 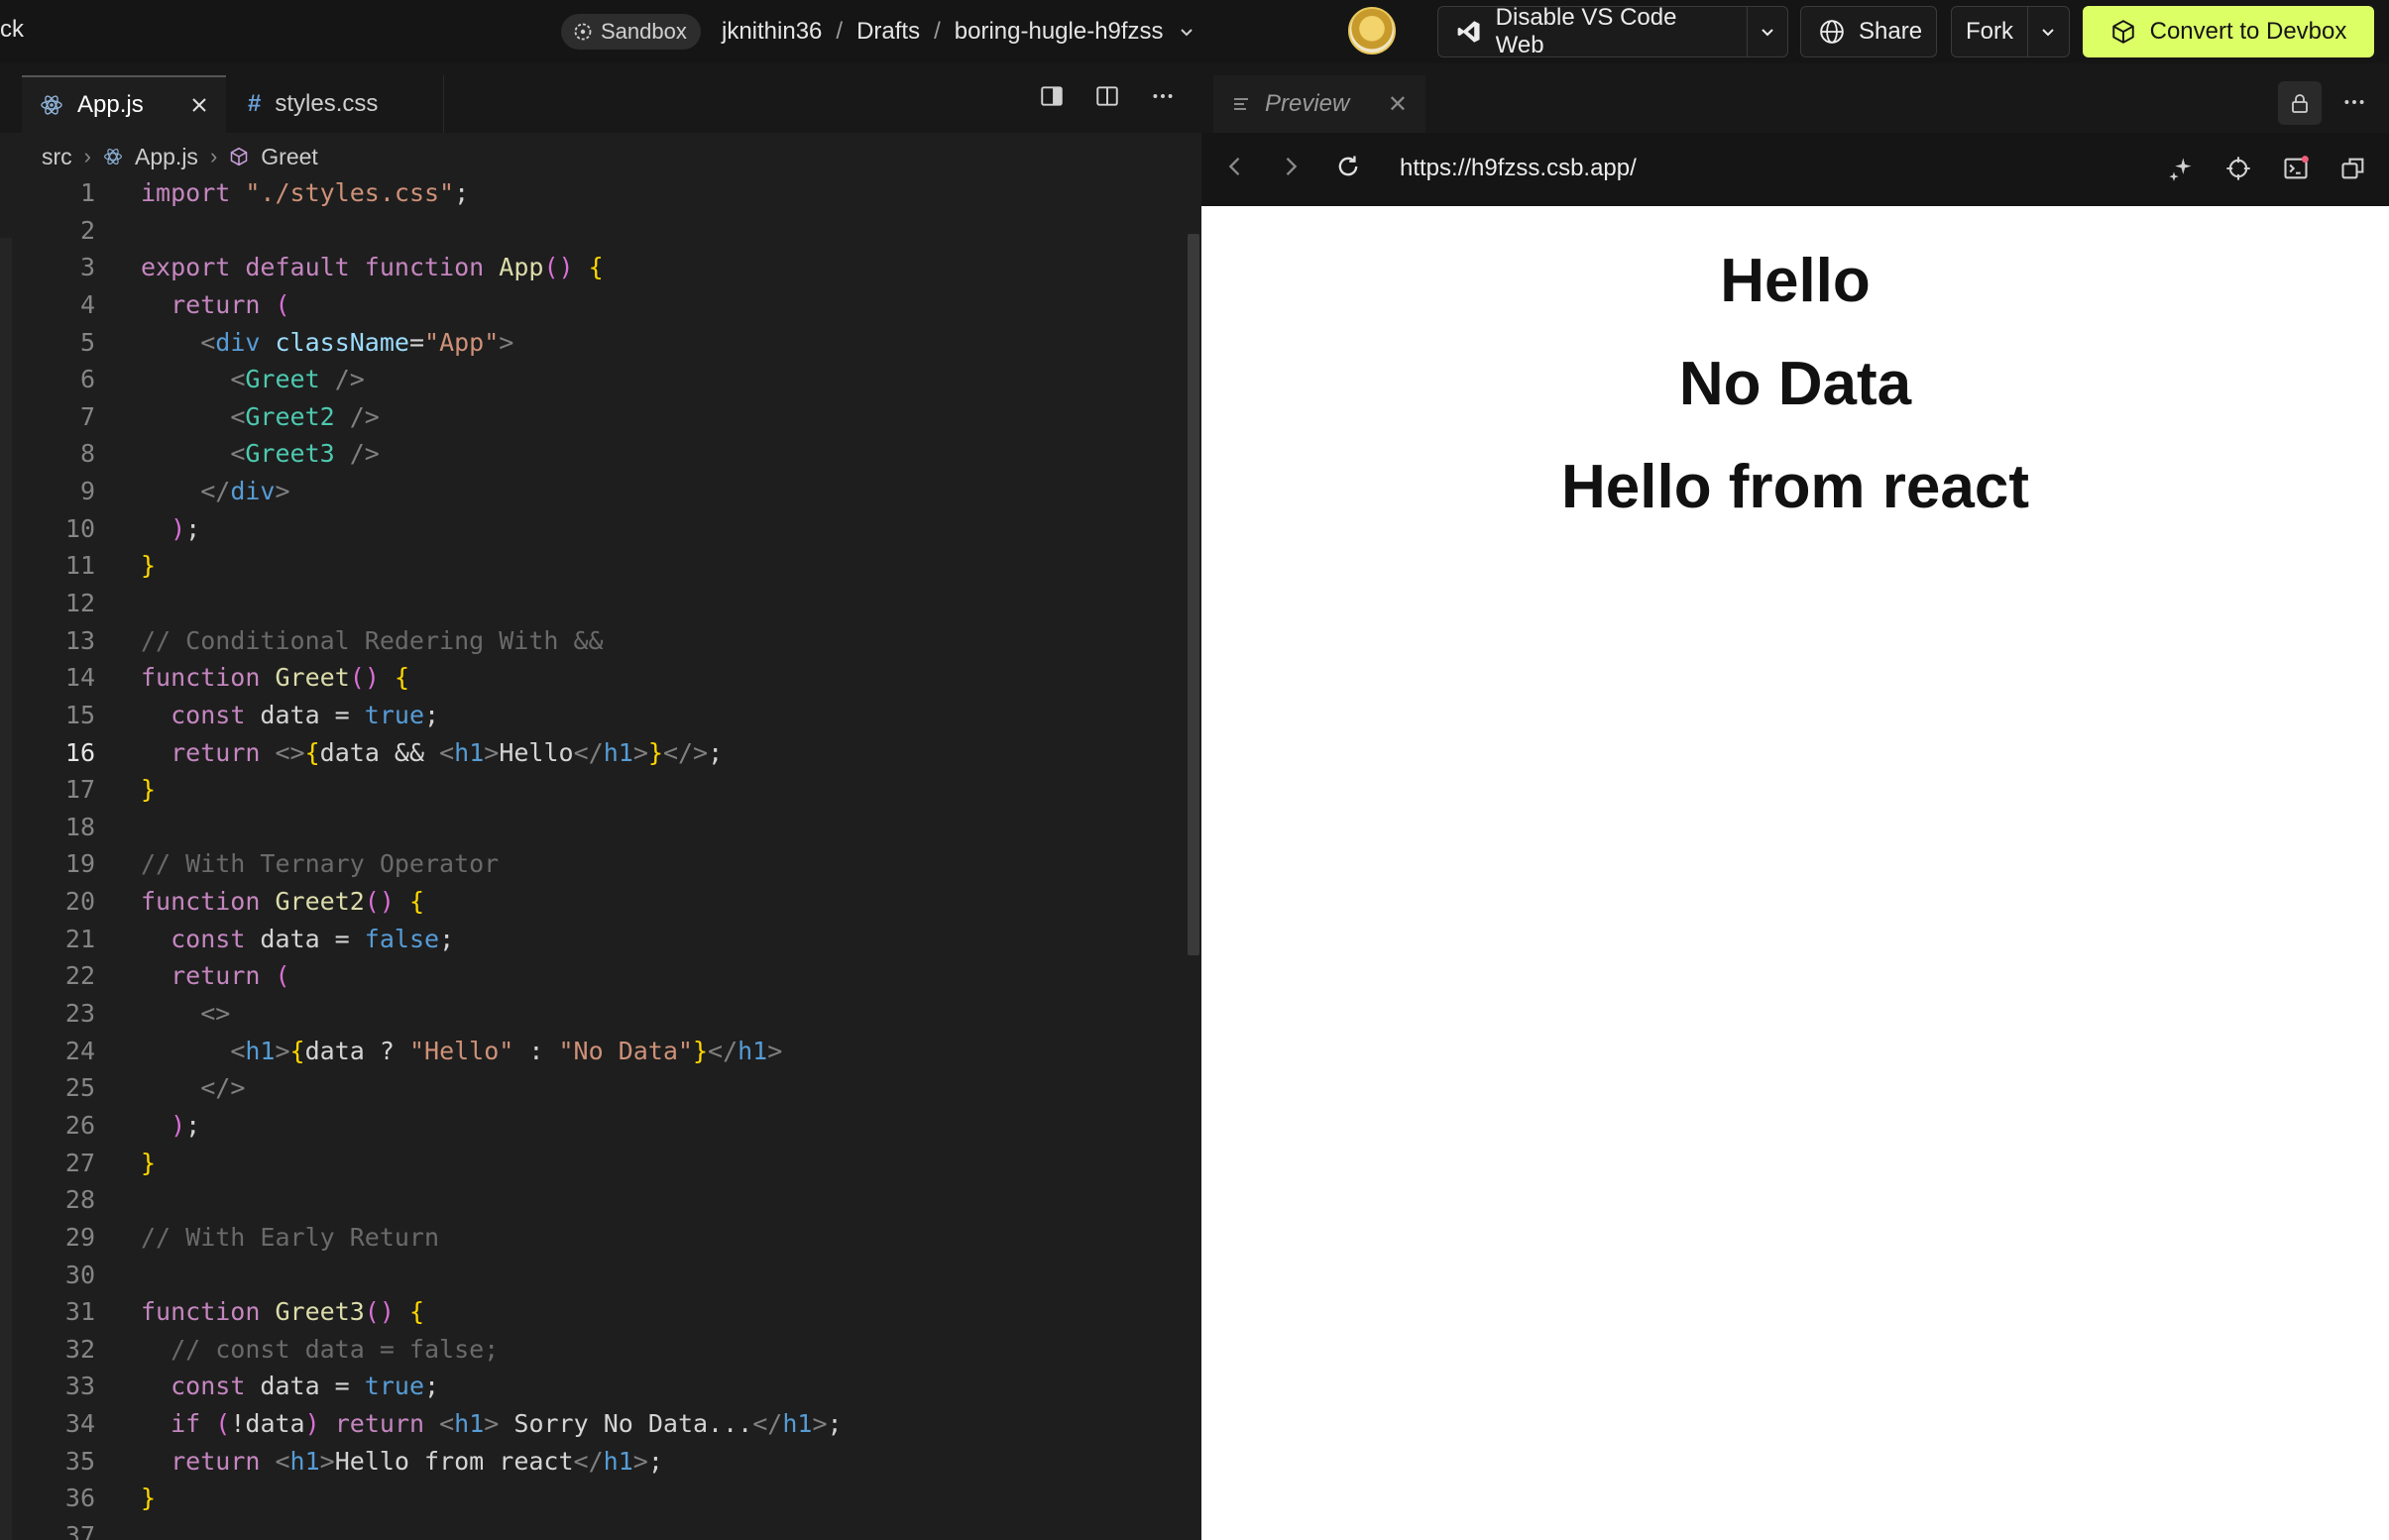 What do you see at coordinates (590, 1163) in the screenshot?
I see `code-line: 27}` at bounding box center [590, 1163].